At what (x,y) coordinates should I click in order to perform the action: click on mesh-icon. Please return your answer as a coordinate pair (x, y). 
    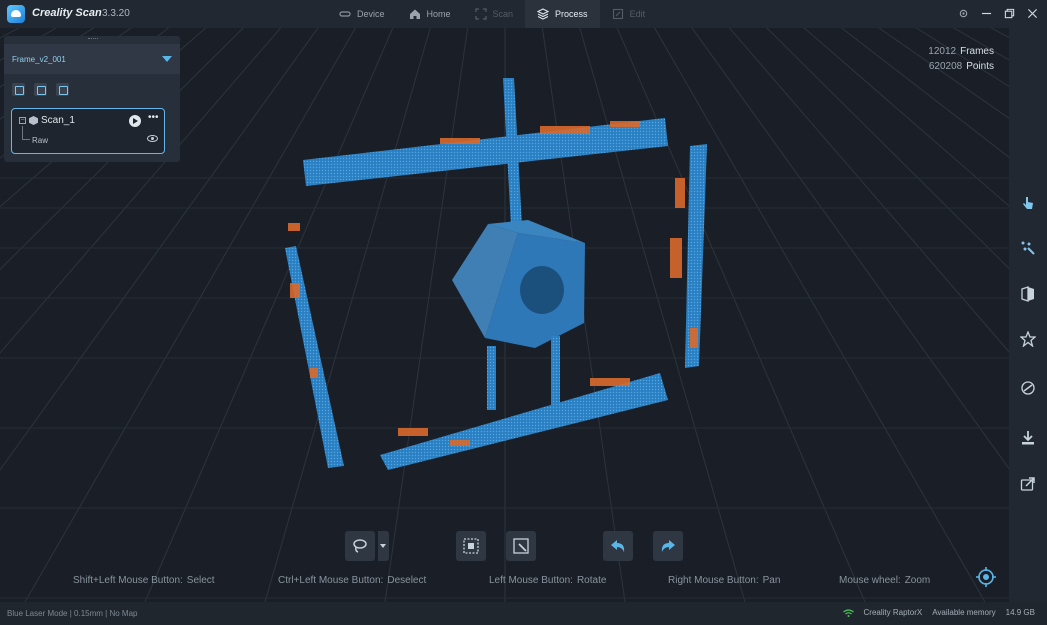
    Looking at the image, I should click on (1028, 294).